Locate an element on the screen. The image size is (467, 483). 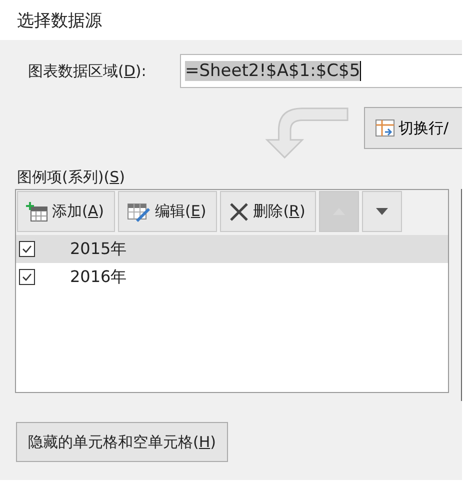
series-row: 2016年 is located at coordinates (232, 277).